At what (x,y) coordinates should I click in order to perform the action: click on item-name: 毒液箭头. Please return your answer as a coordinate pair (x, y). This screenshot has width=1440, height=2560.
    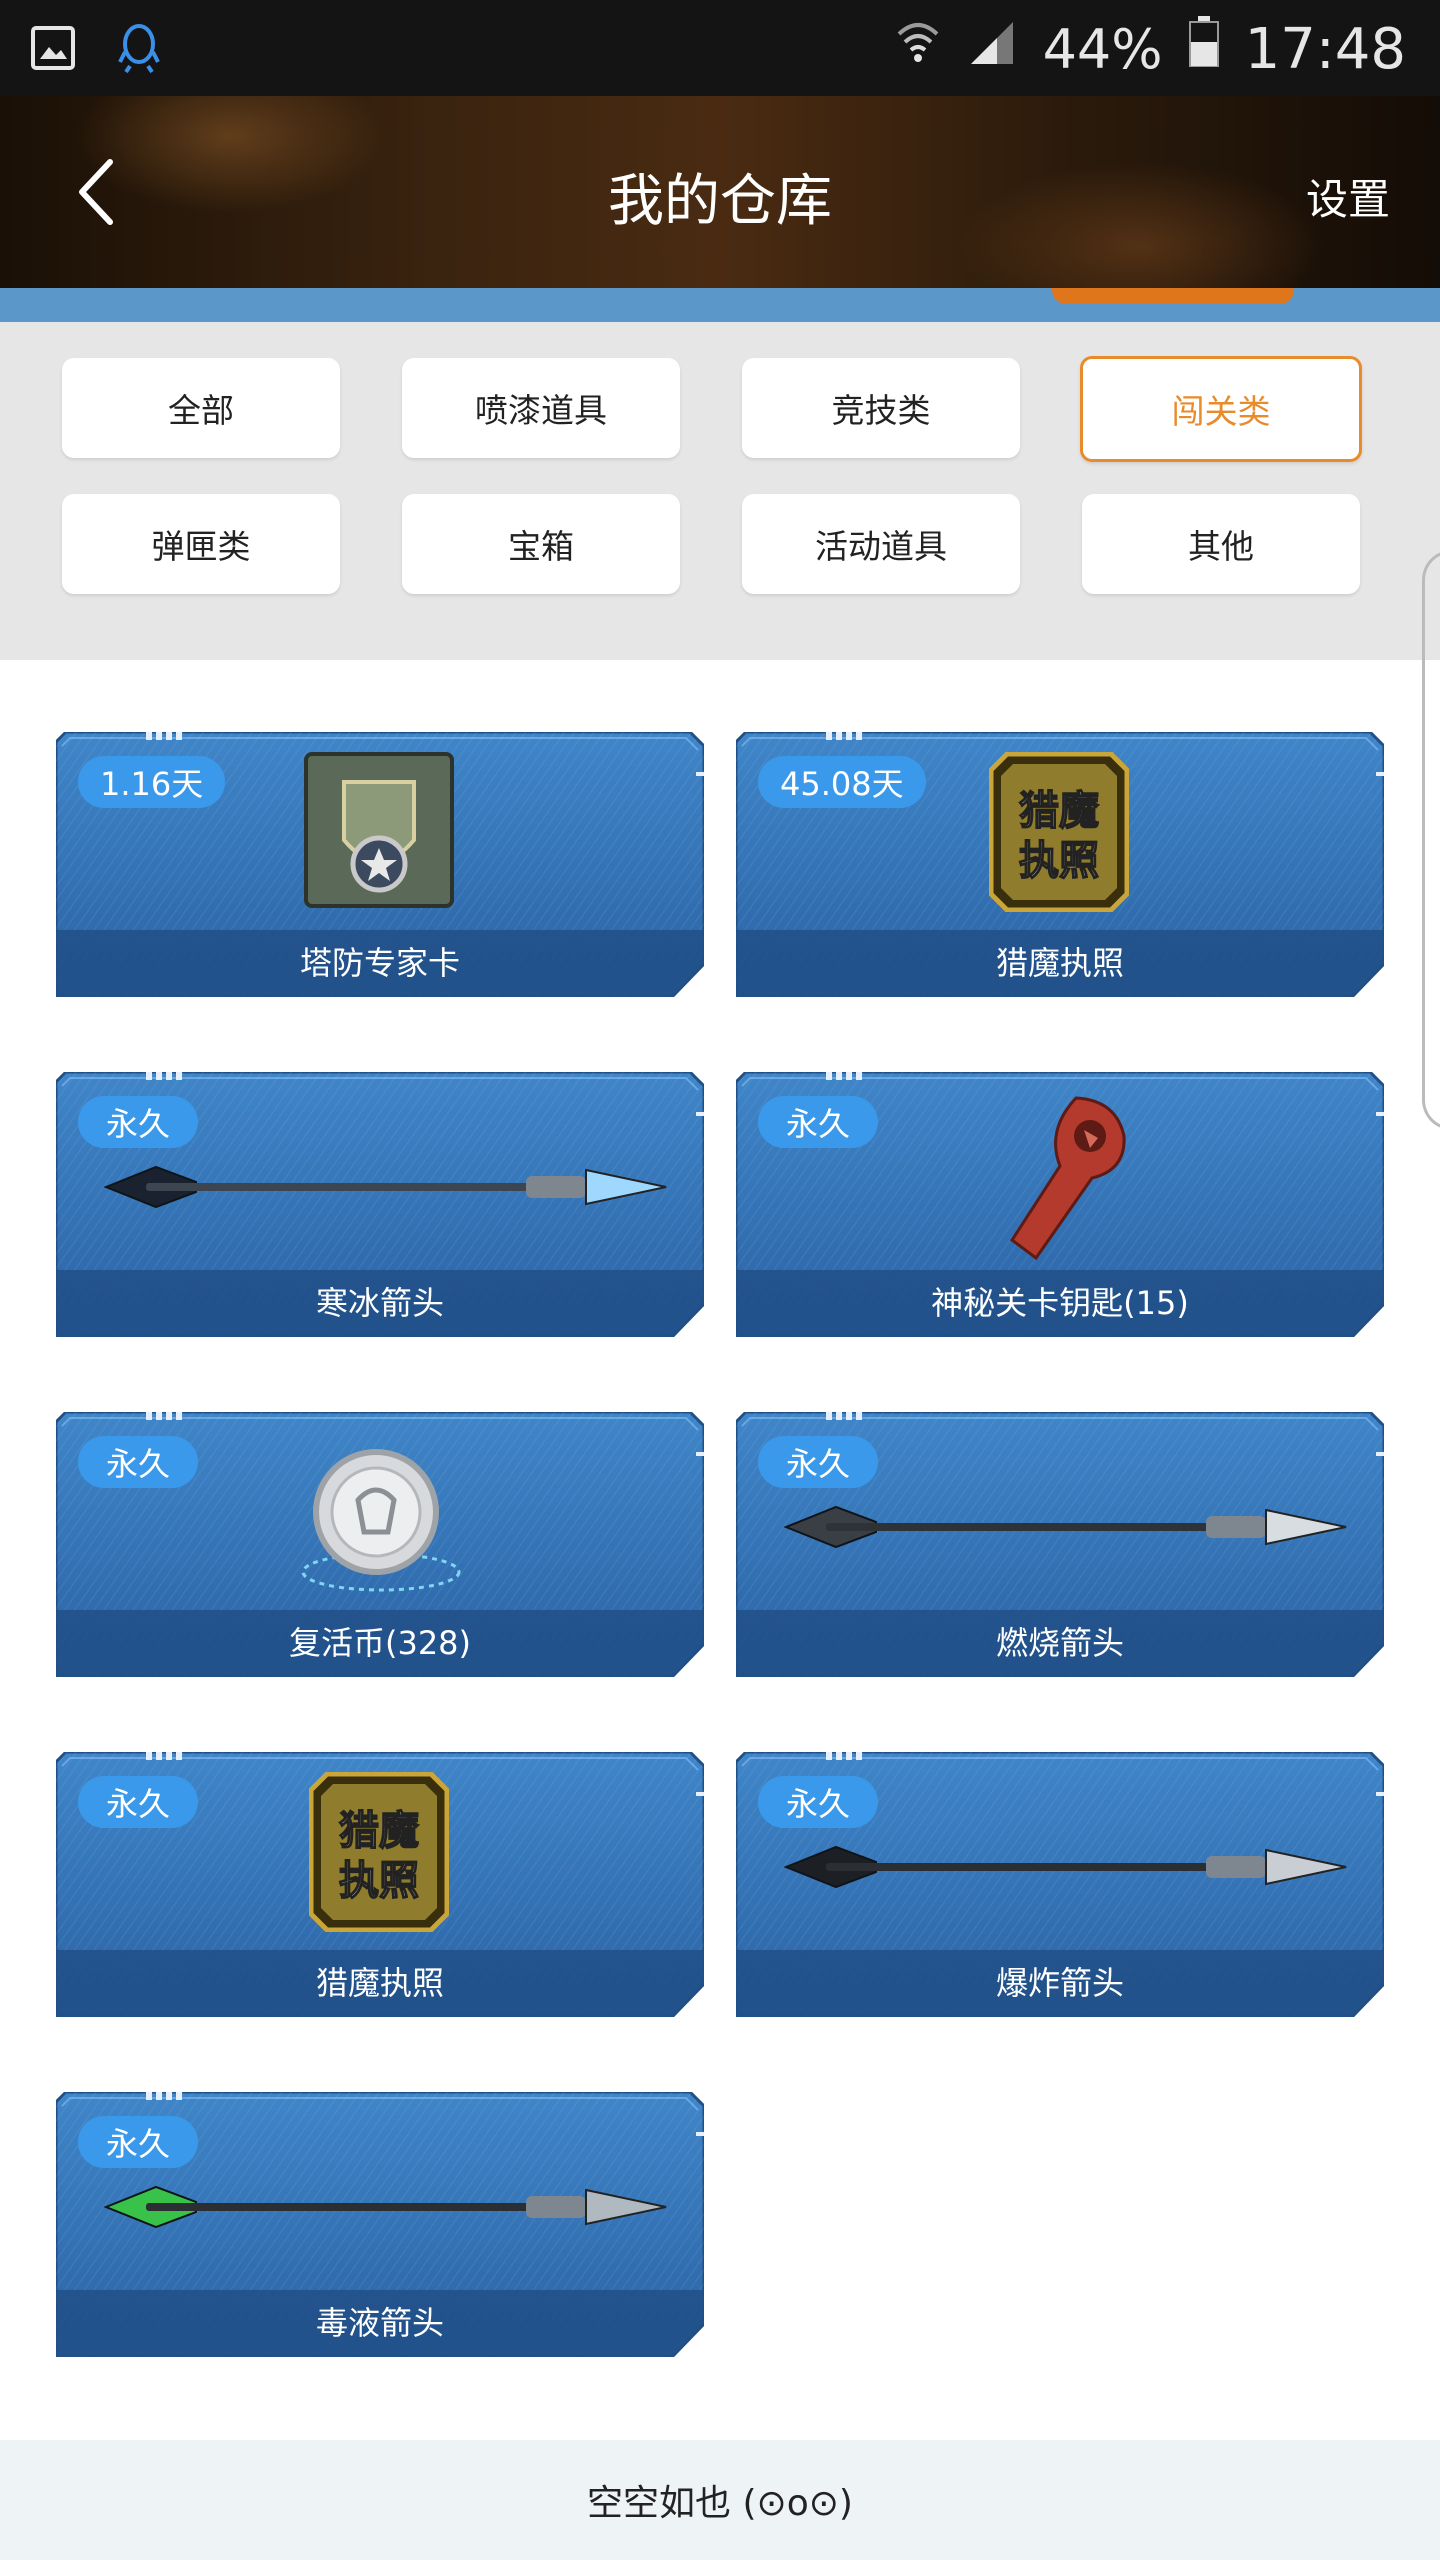
    Looking at the image, I should click on (379, 2323).